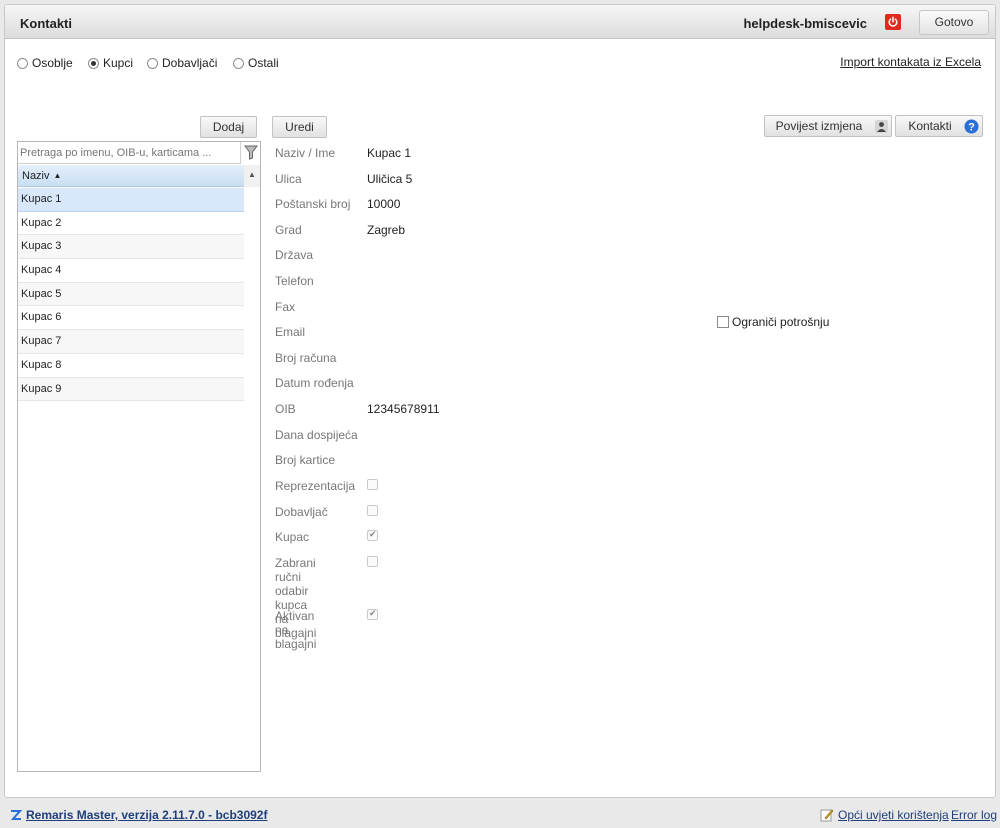  Describe the element at coordinates (315, 486) in the screenshot. I see `check-label: Reprezentacija` at that location.